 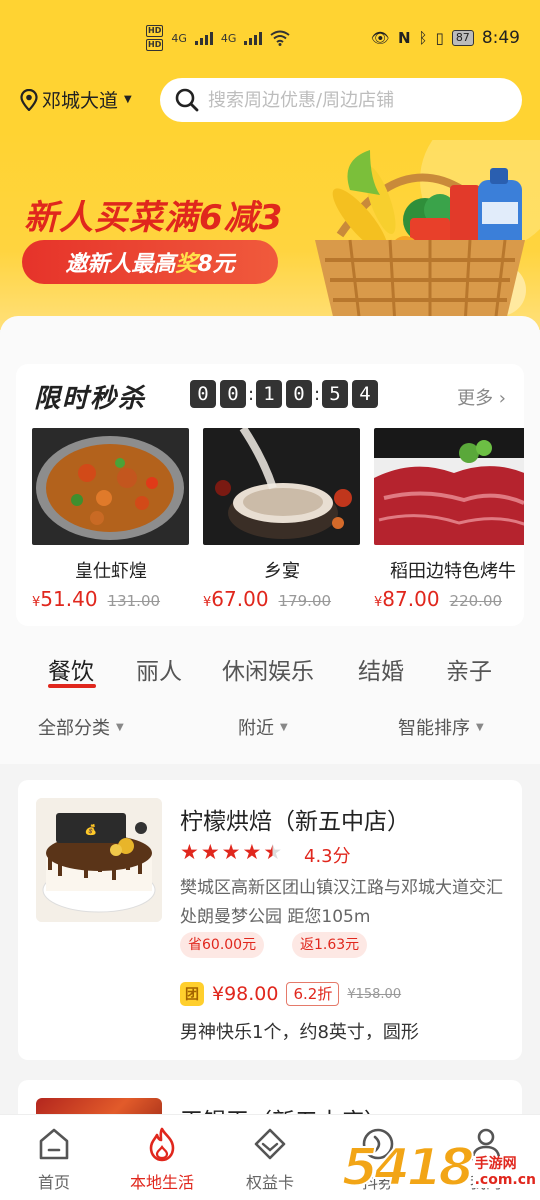 I want to click on more-link: 更多 ›, so click(x=481, y=397).